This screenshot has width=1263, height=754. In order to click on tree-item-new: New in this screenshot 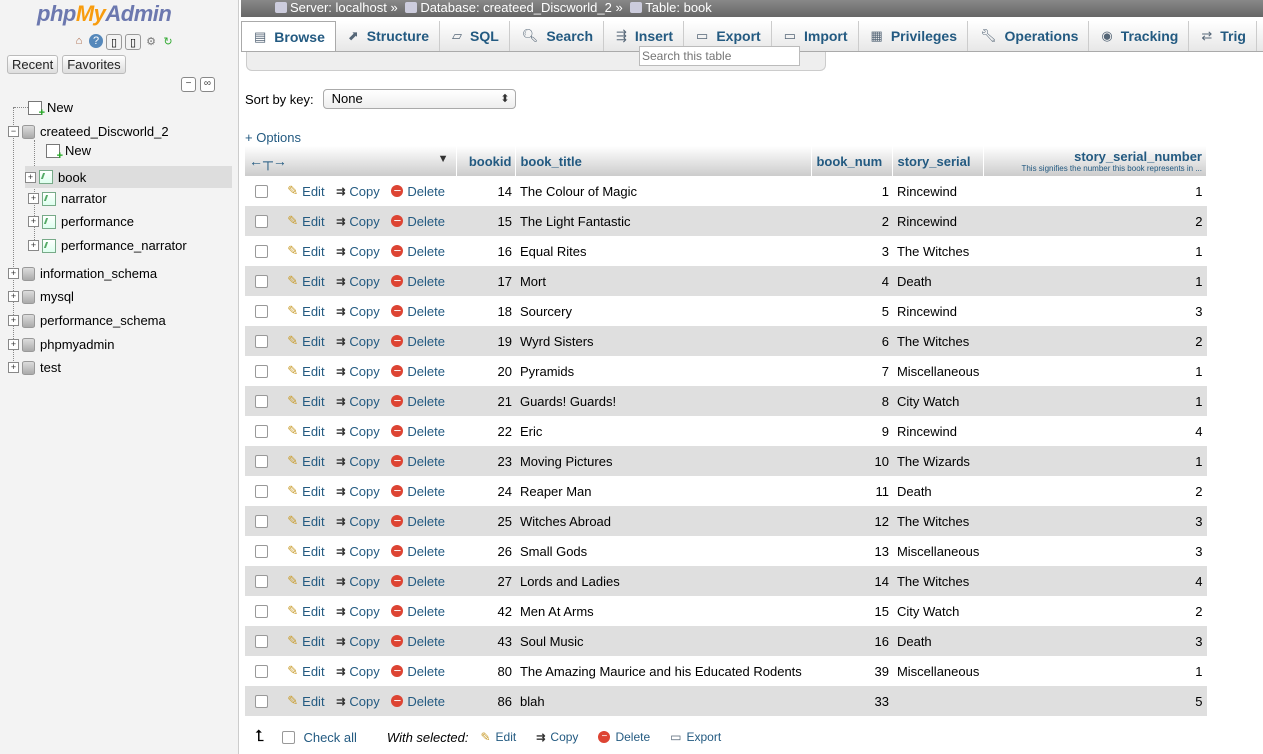, I will do `click(43, 109)`.